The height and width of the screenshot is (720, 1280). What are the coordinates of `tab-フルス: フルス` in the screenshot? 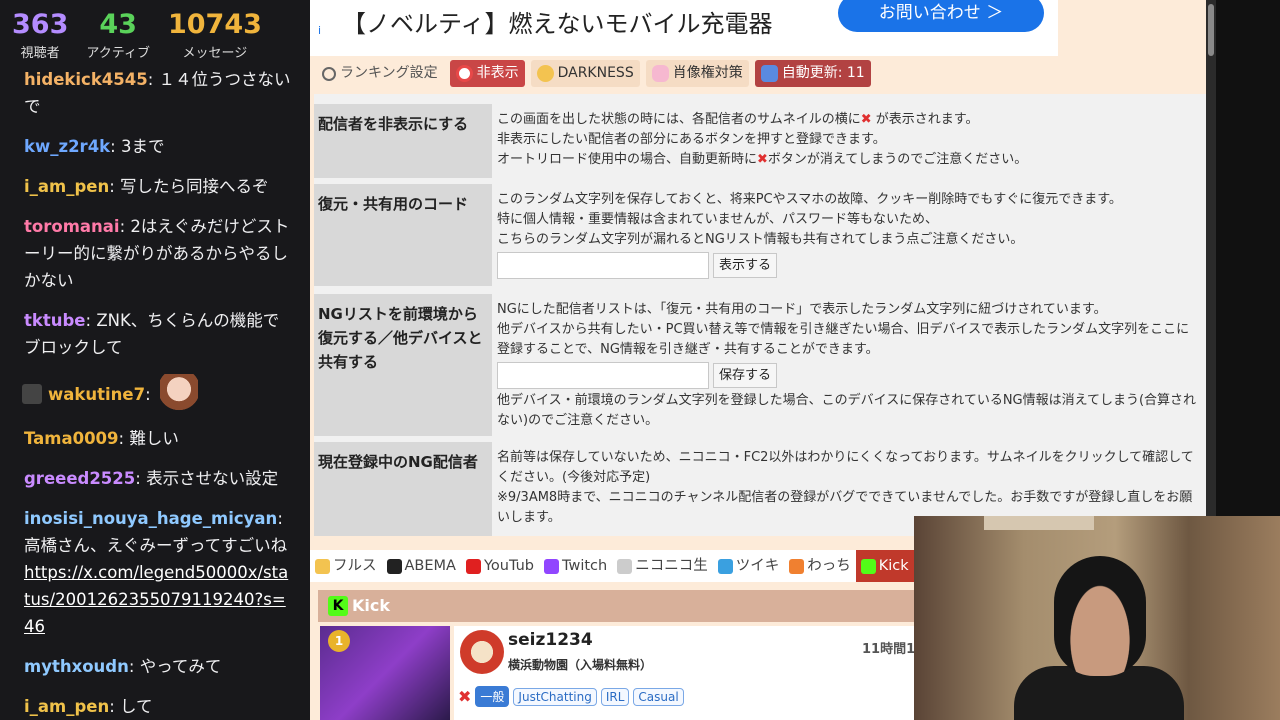 It's located at (346, 566).